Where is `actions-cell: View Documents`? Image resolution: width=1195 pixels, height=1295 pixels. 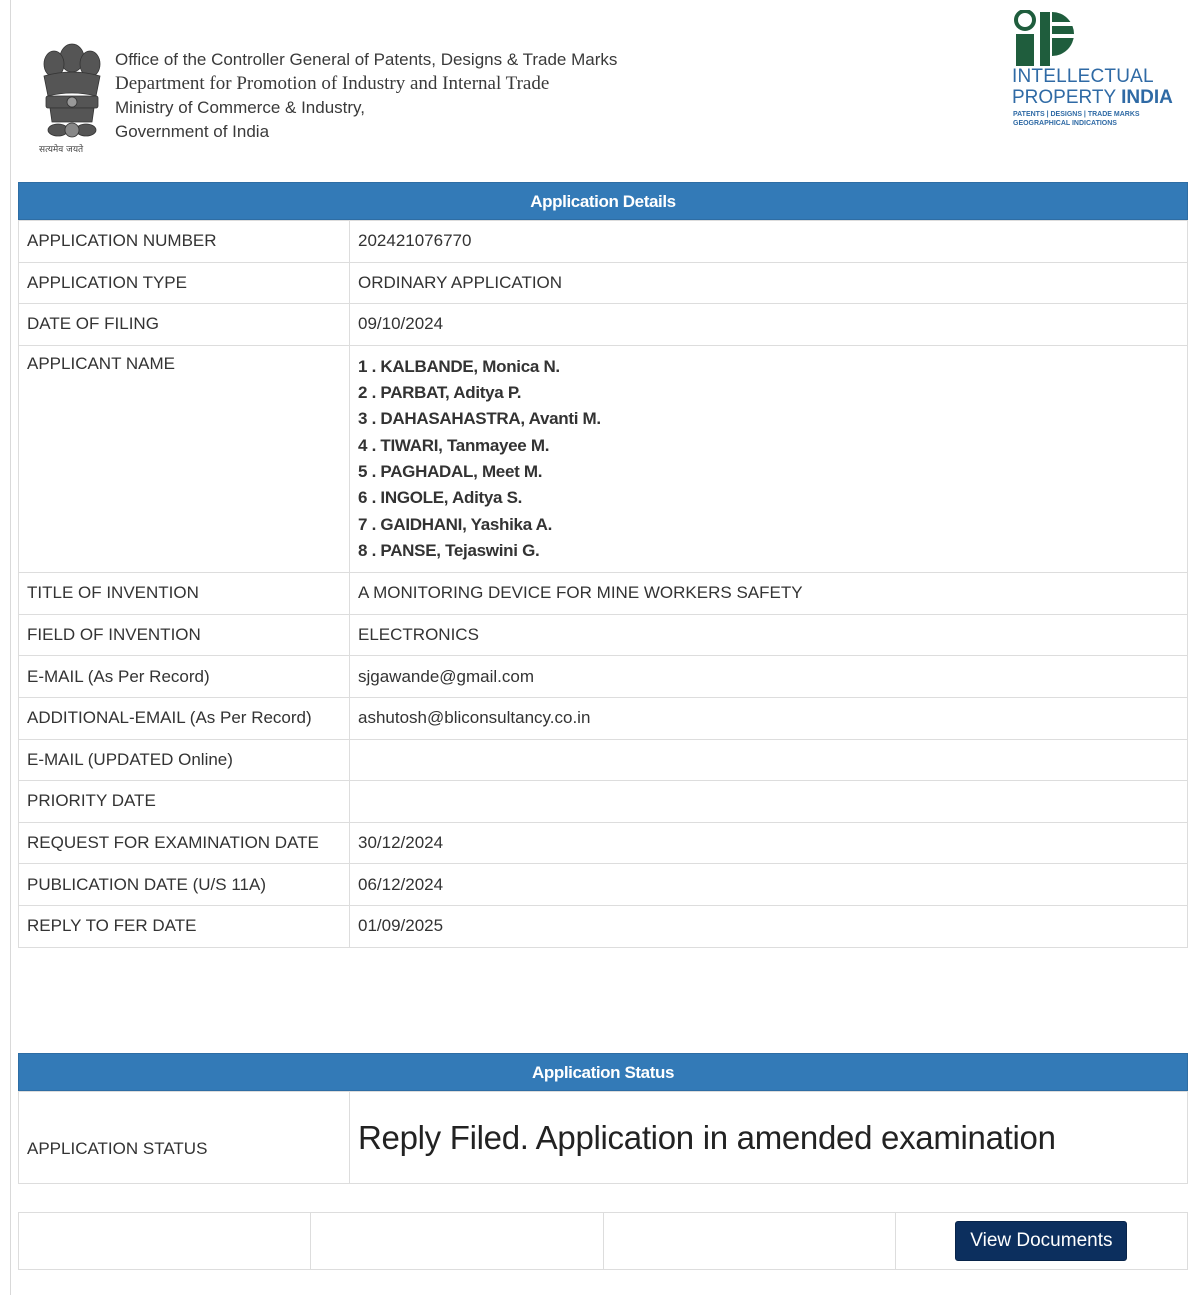 actions-cell: View Documents is located at coordinates (1041, 1241).